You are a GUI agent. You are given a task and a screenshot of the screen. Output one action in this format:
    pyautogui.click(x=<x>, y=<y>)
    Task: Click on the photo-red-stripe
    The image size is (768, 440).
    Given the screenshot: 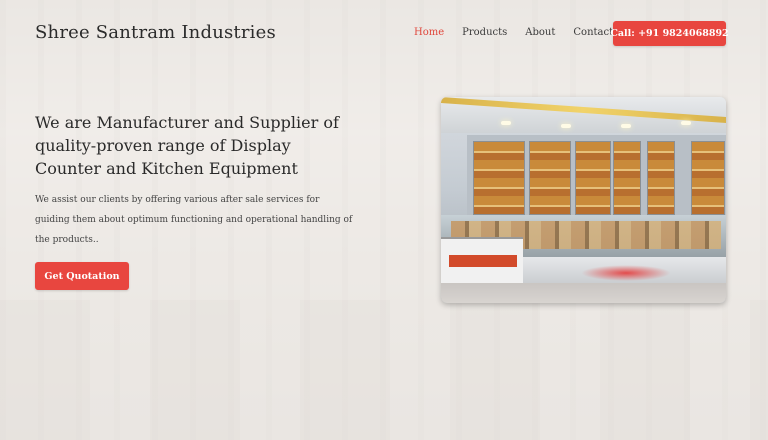 What is the action you would take?
    pyautogui.click(x=483, y=261)
    